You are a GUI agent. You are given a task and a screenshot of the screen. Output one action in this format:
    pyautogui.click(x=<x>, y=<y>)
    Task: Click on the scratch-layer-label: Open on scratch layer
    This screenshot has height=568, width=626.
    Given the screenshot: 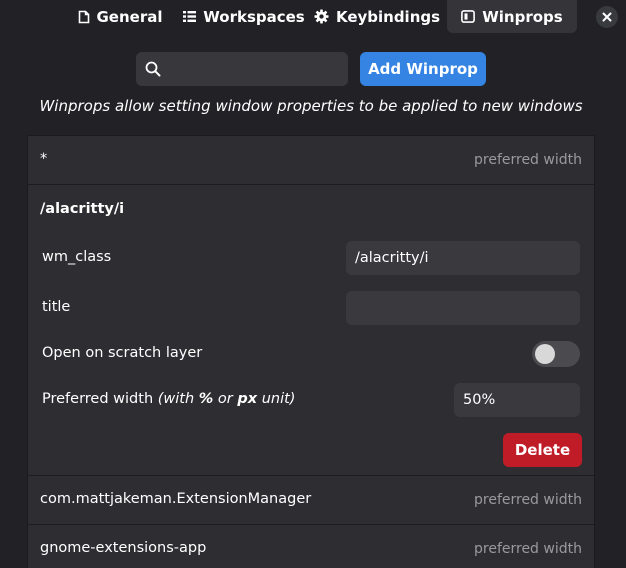 What is the action you would take?
    pyautogui.click(x=122, y=353)
    